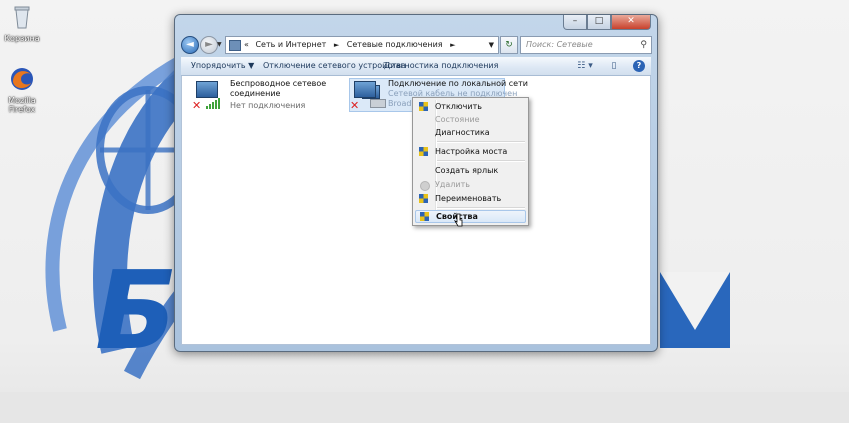  Describe the element at coordinates (452, 184) in the screenshot. I see `menu-item-label: Удалить` at that location.